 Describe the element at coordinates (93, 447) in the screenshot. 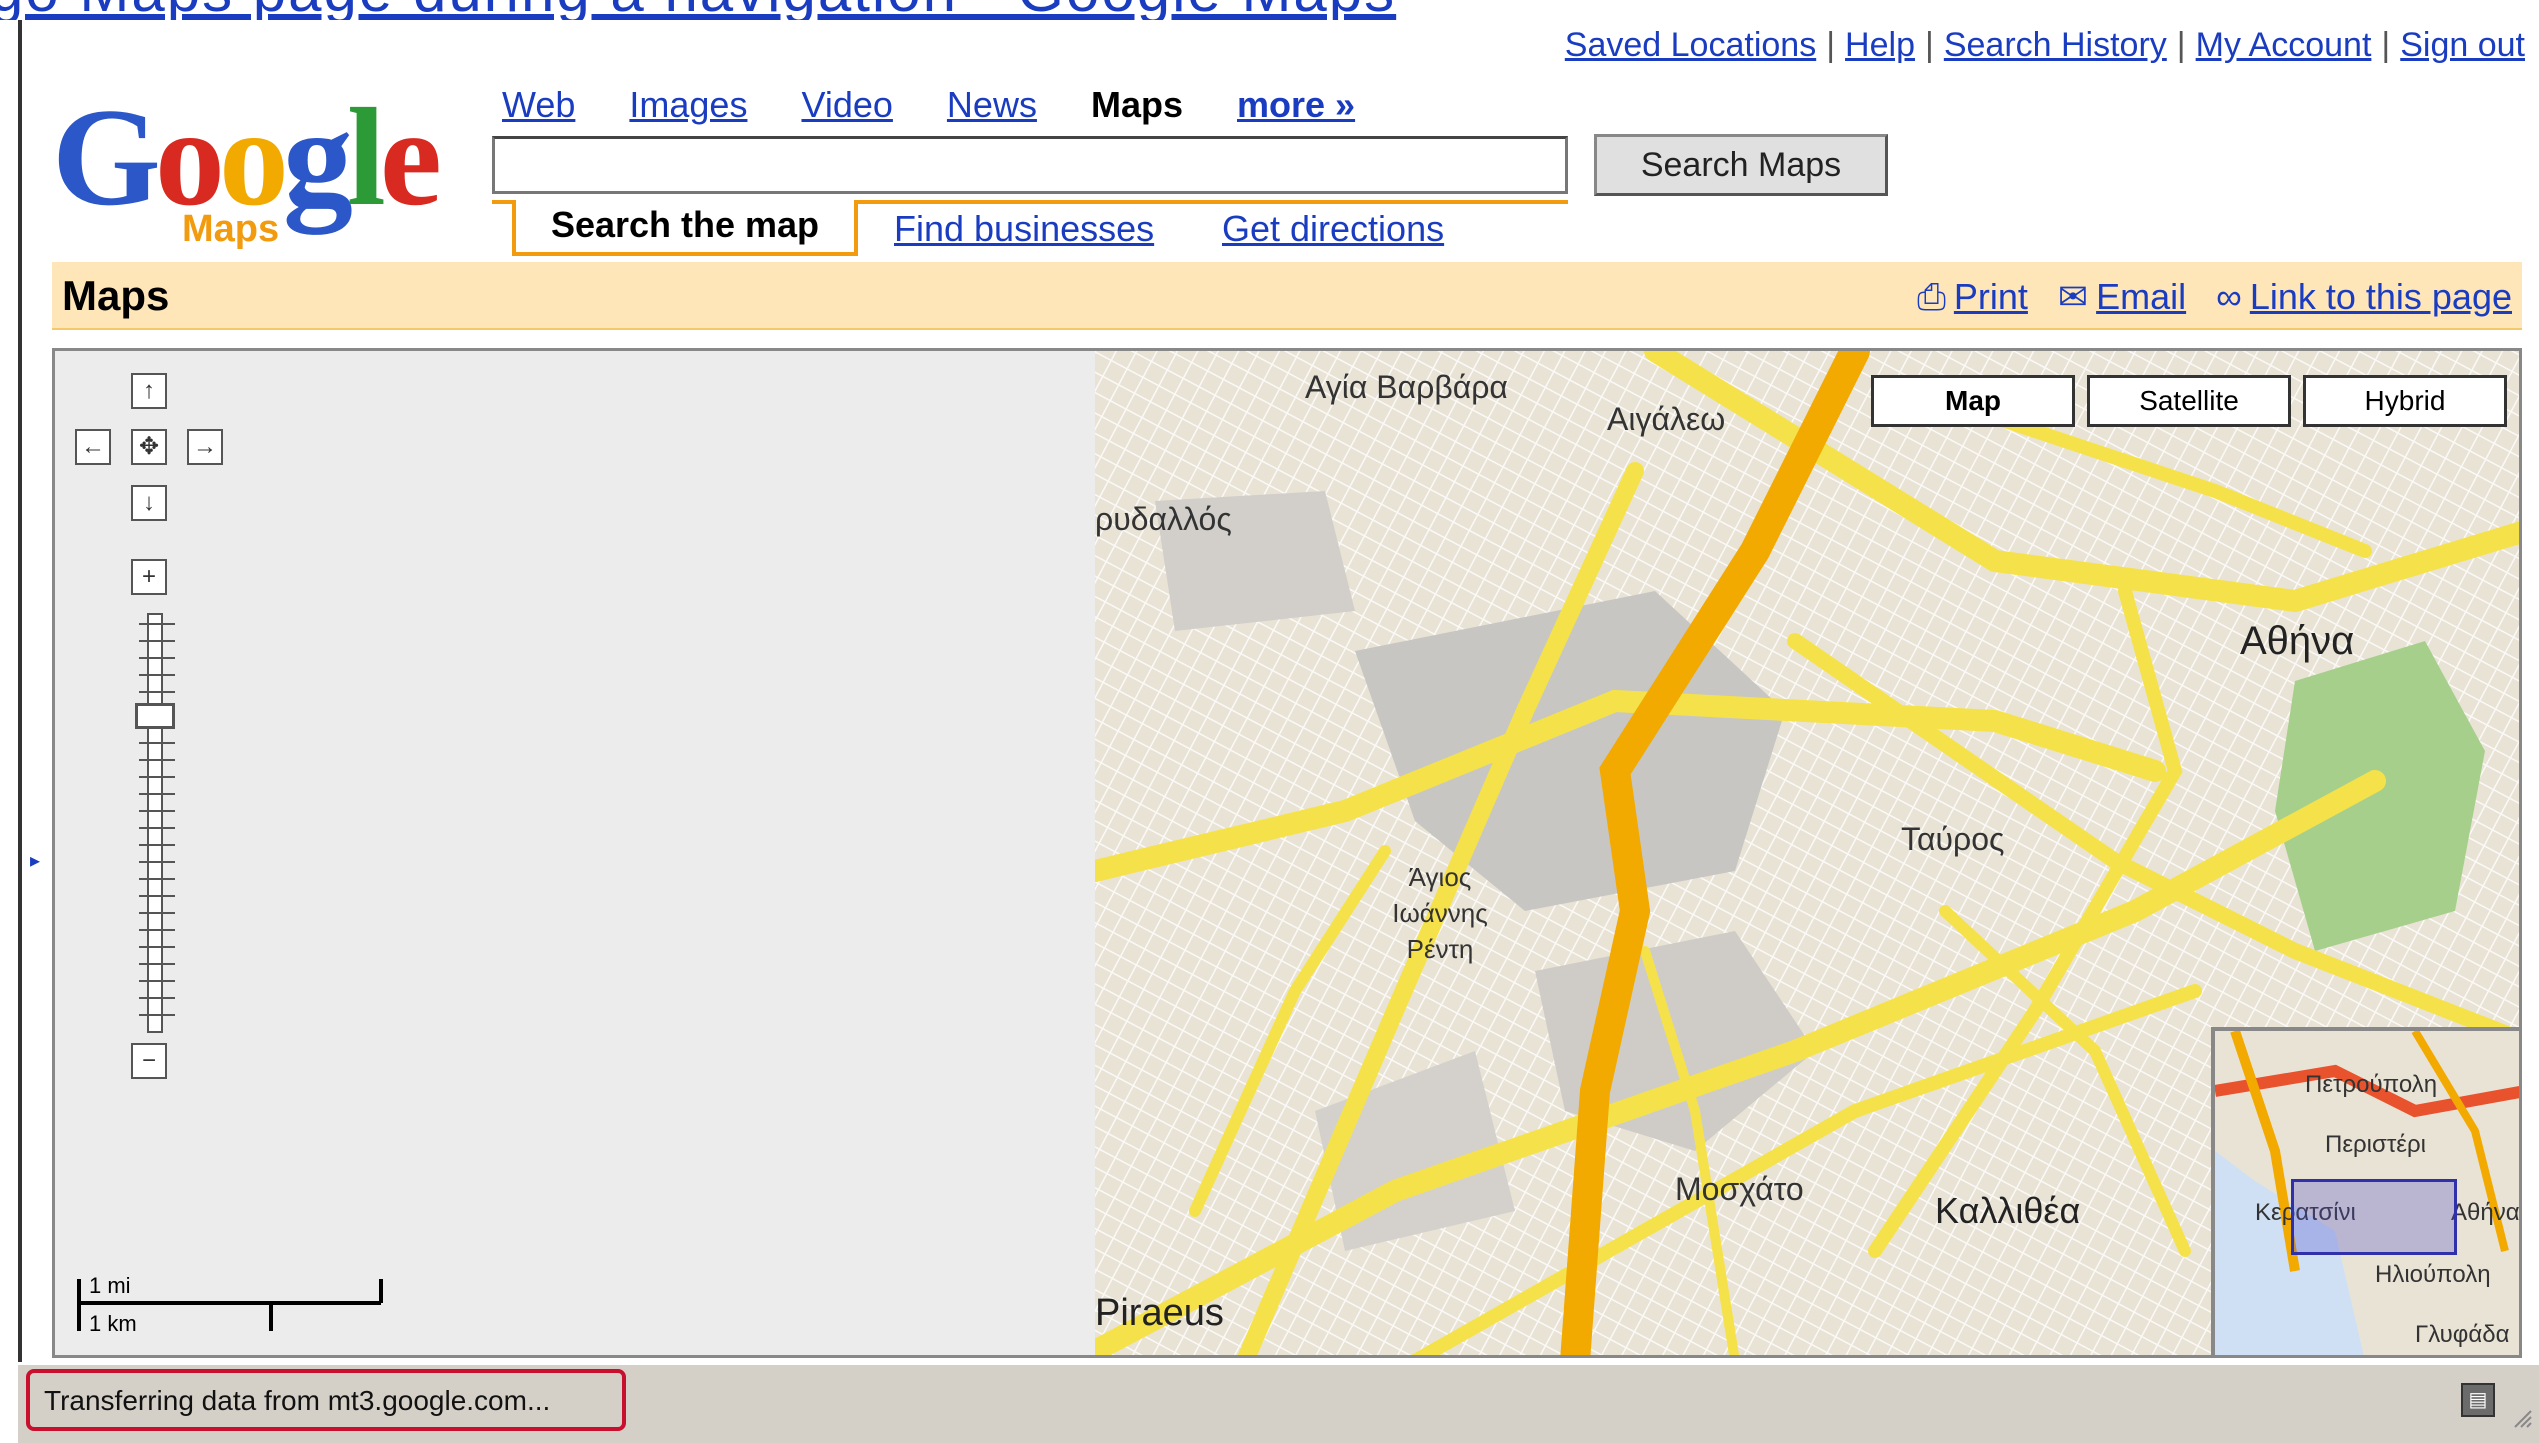

I see `pan-left-icon: ←` at that location.